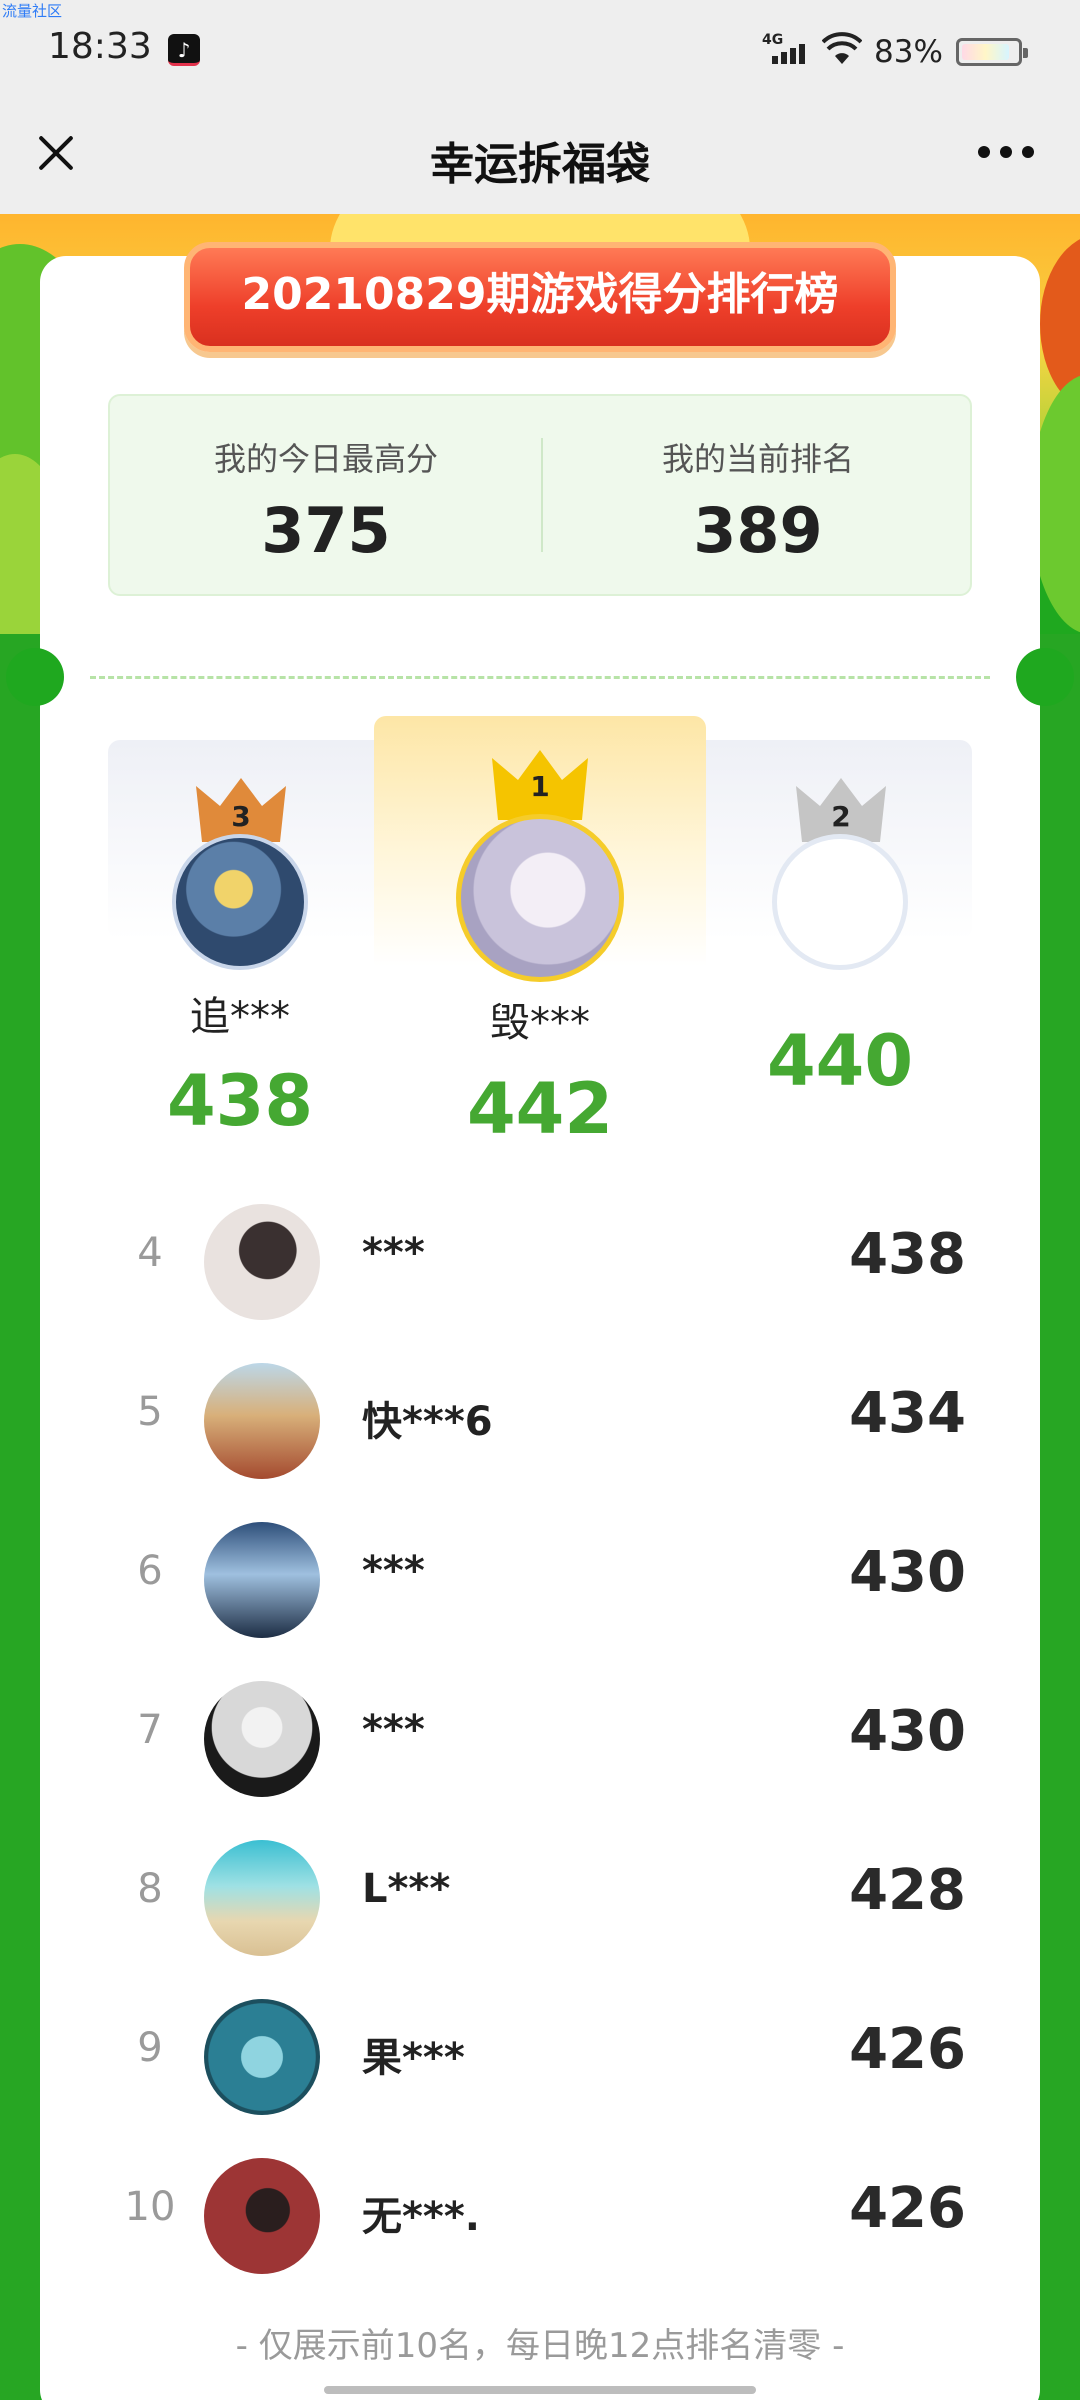 The height and width of the screenshot is (2400, 1080). Describe the element at coordinates (540, 2390) in the screenshot. I see `home-indicator` at that location.